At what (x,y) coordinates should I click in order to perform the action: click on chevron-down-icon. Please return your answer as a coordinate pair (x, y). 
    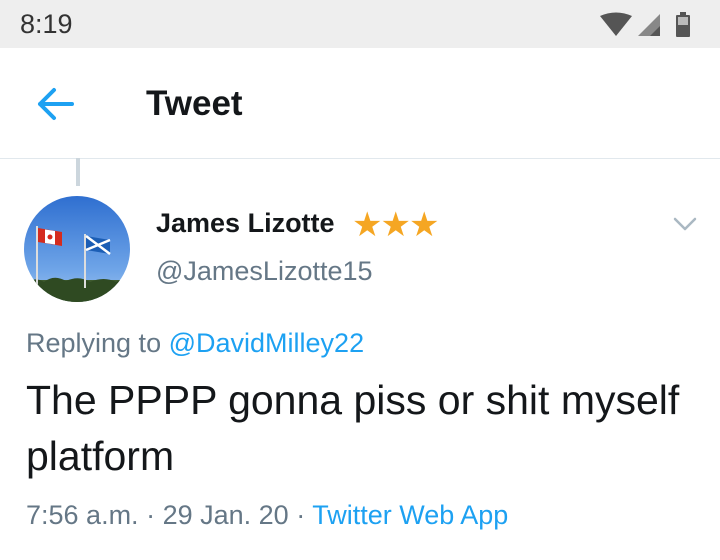
    Looking at the image, I should click on (685, 224).